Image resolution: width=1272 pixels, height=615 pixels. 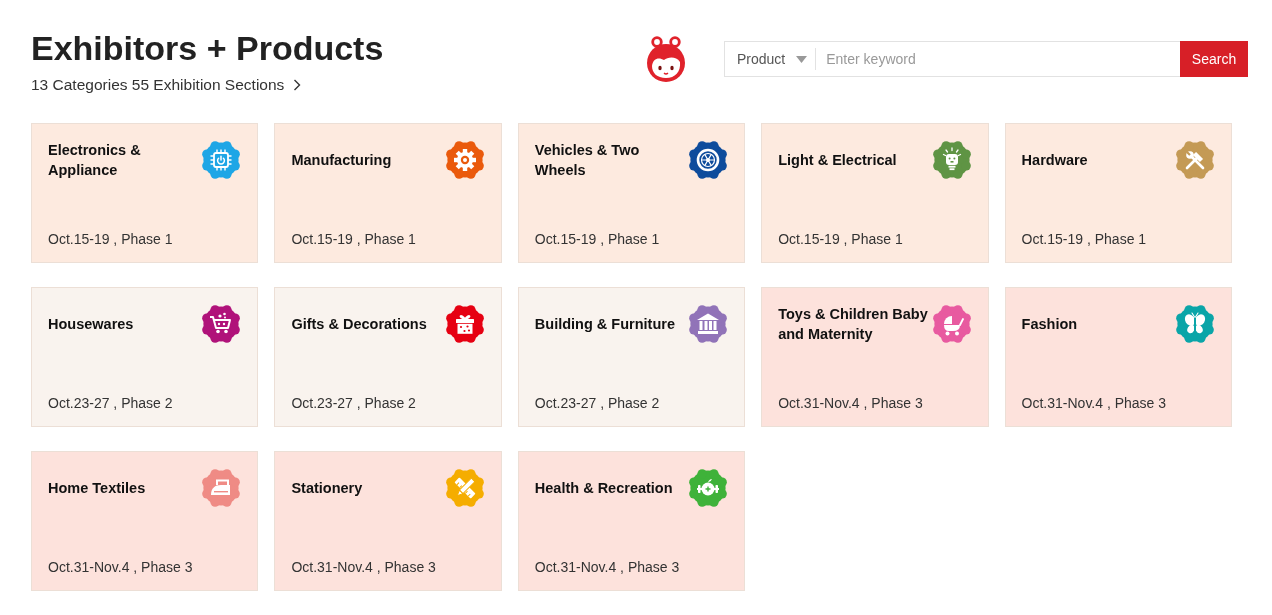 What do you see at coordinates (587, 160) in the screenshot?
I see `category-title: Vehicles & Two Wheels` at bounding box center [587, 160].